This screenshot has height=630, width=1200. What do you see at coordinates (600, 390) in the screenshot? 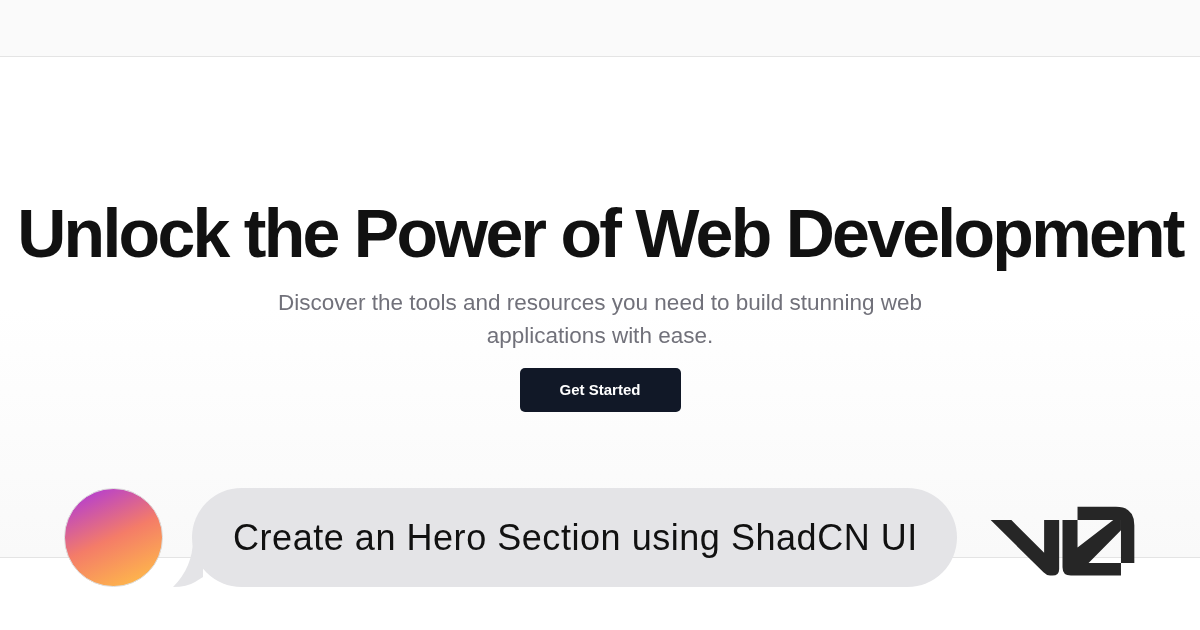
I see `get-started-button: Get Started` at bounding box center [600, 390].